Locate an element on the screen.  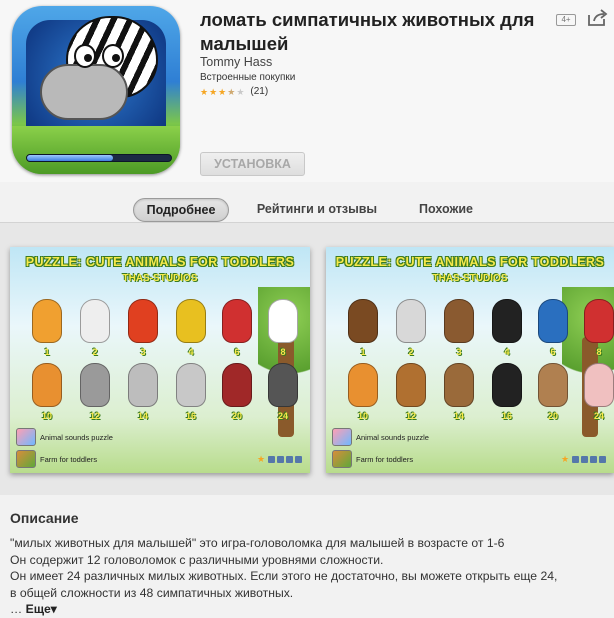
zebra-app-icon is located at coordinates (96, 90).